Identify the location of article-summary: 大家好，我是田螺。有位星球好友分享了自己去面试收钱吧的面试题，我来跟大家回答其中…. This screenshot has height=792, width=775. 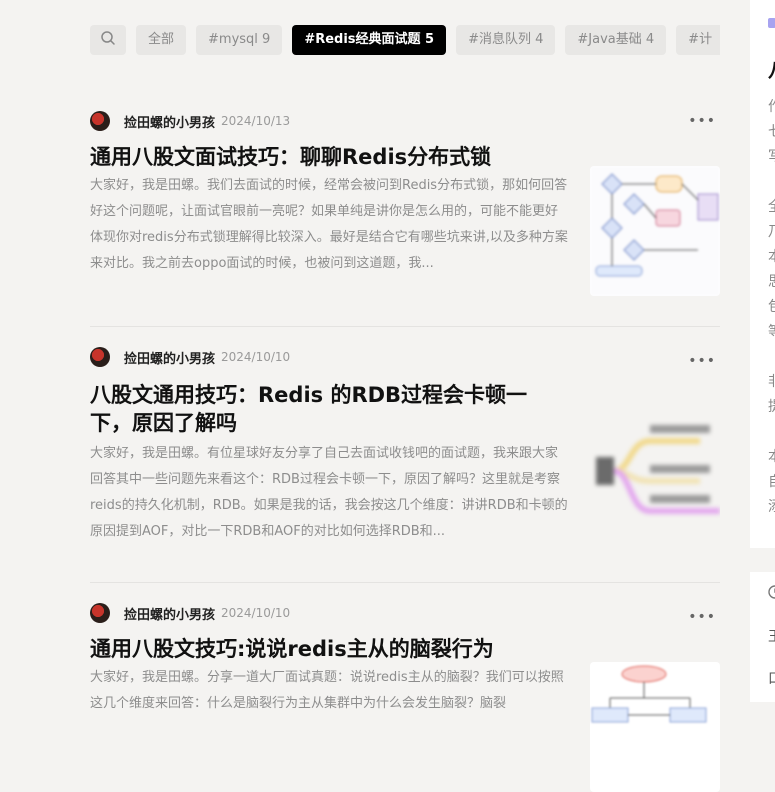
(329, 492).